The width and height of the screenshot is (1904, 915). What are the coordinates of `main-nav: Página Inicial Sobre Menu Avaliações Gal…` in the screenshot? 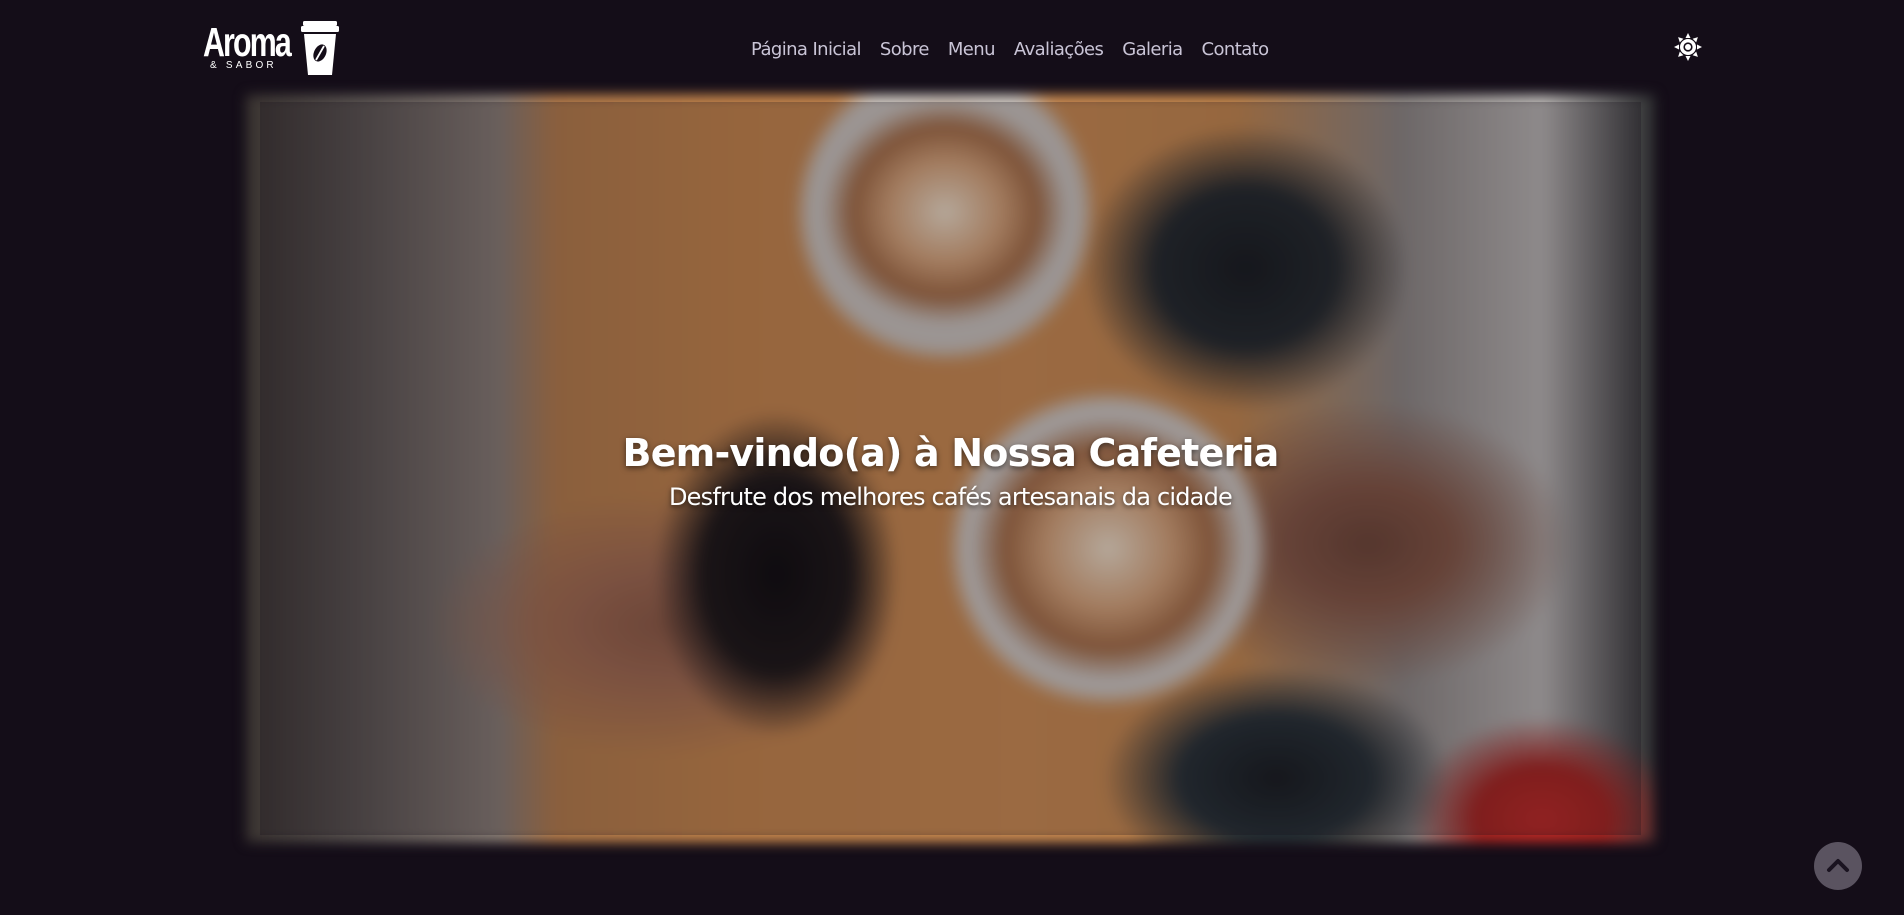 It's located at (1010, 50).